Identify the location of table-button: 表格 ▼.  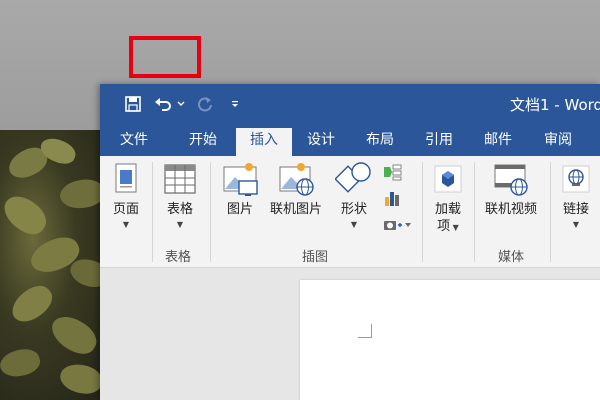
(180, 195).